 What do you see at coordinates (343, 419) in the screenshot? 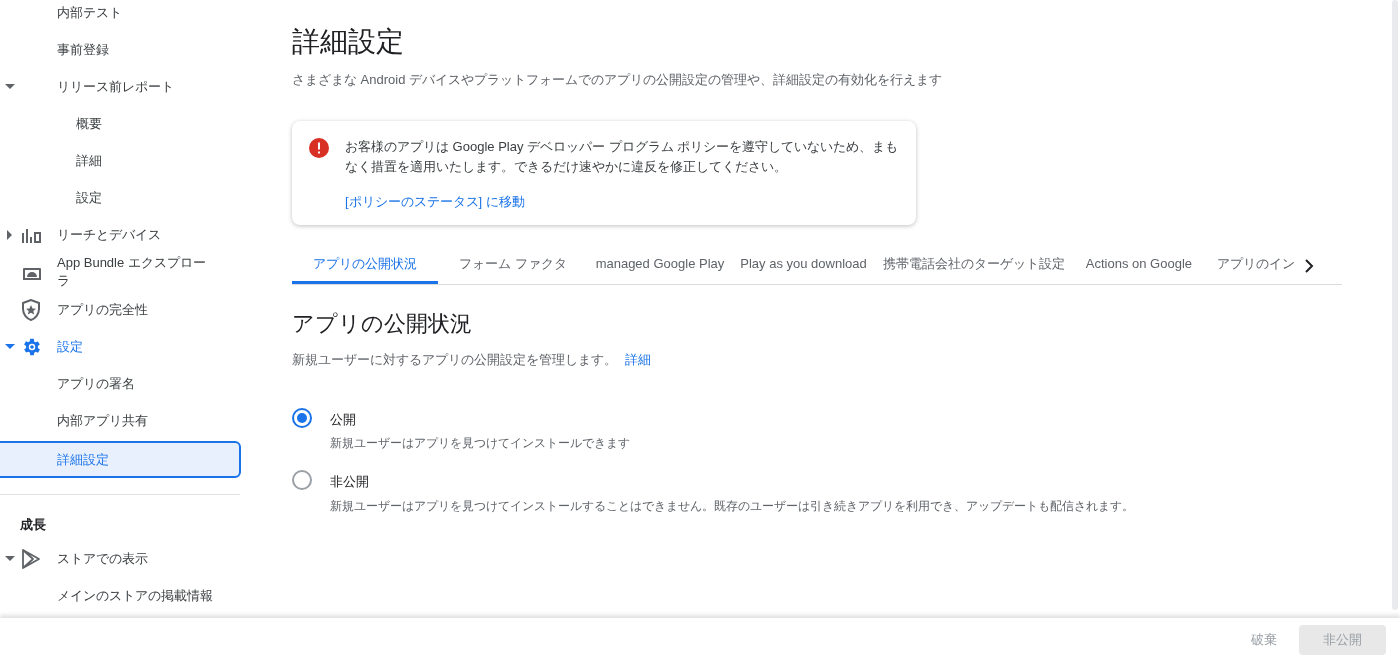
I see `option-label: 公開` at bounding box center [343, 419].